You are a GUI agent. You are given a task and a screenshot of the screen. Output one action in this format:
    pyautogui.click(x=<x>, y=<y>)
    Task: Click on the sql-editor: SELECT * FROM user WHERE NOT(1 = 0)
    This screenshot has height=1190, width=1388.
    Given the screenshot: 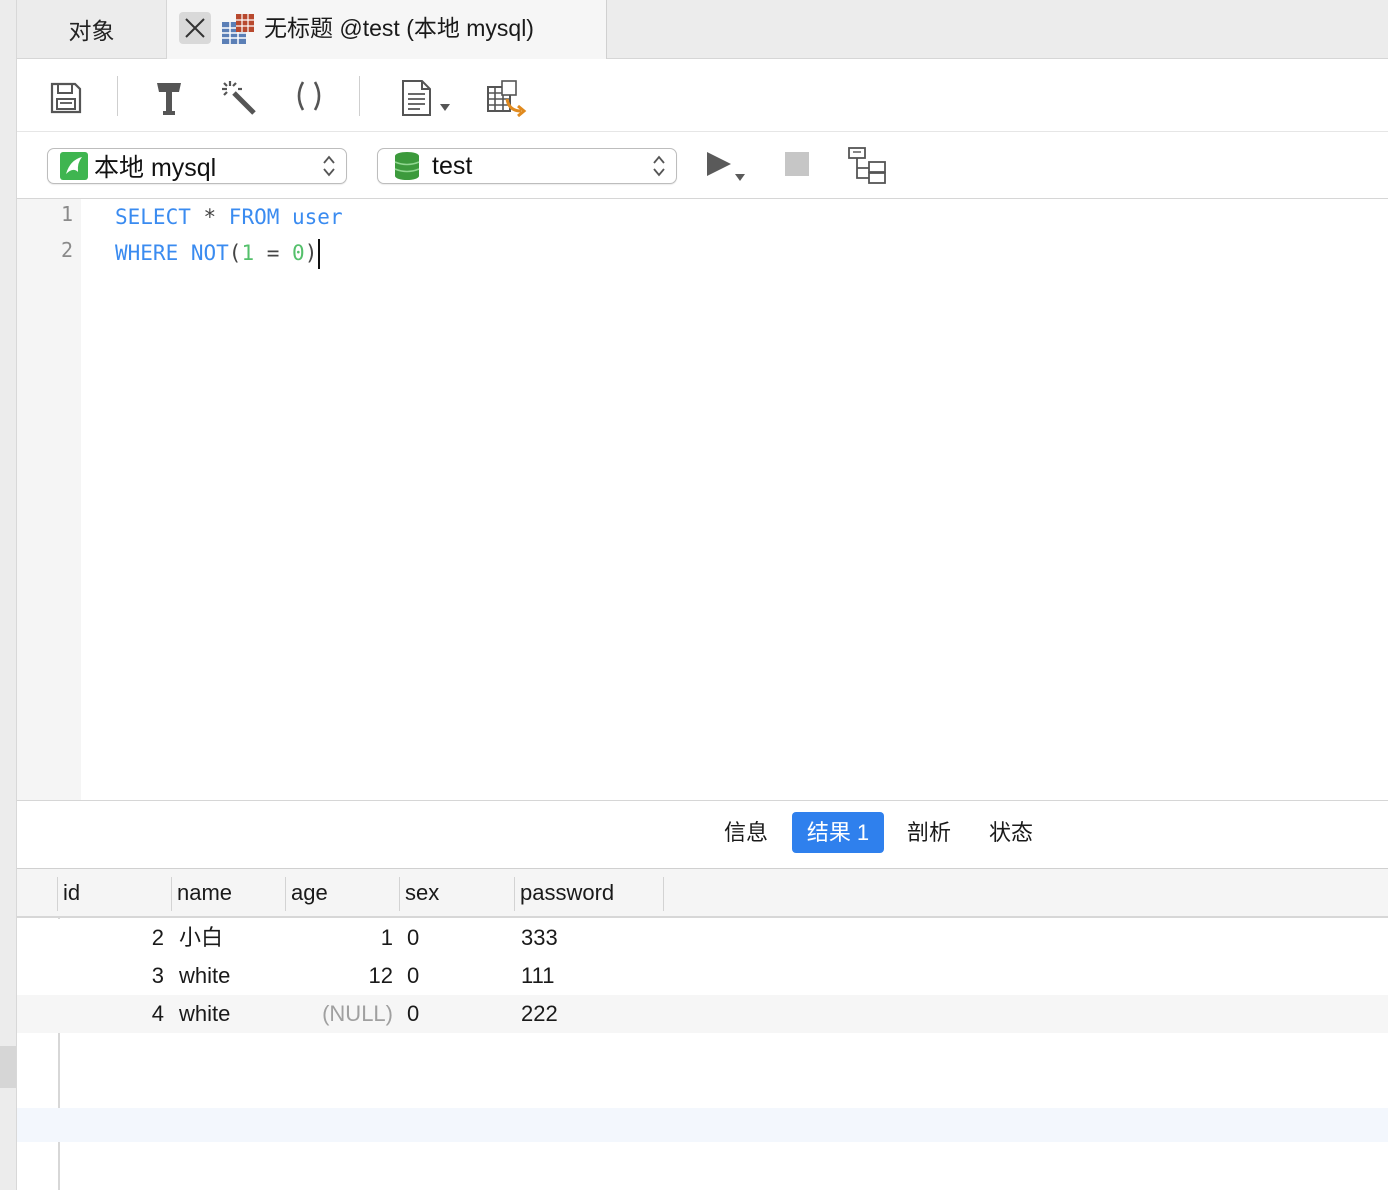 What is the action you would take?
    pyautogui.click(x=229, y=235)
    